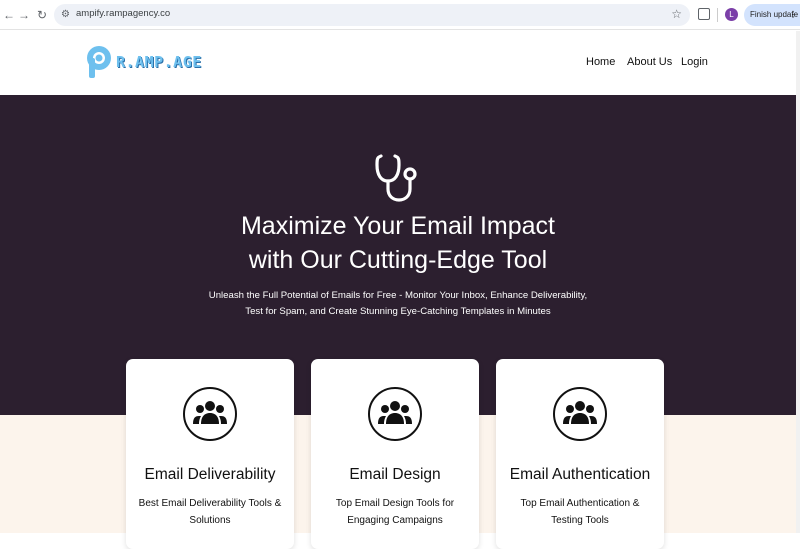  I want to click on logo-mark-icon, so click(99, 62).